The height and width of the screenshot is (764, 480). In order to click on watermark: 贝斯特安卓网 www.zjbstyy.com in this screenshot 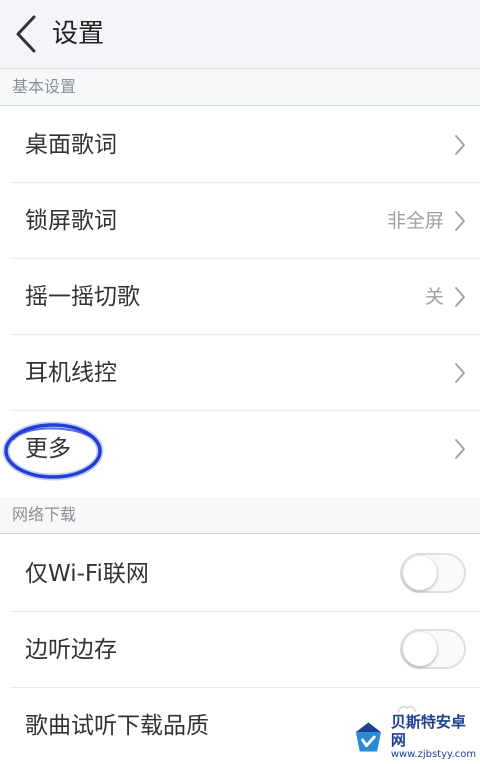, I will do `click(414, 736)`.